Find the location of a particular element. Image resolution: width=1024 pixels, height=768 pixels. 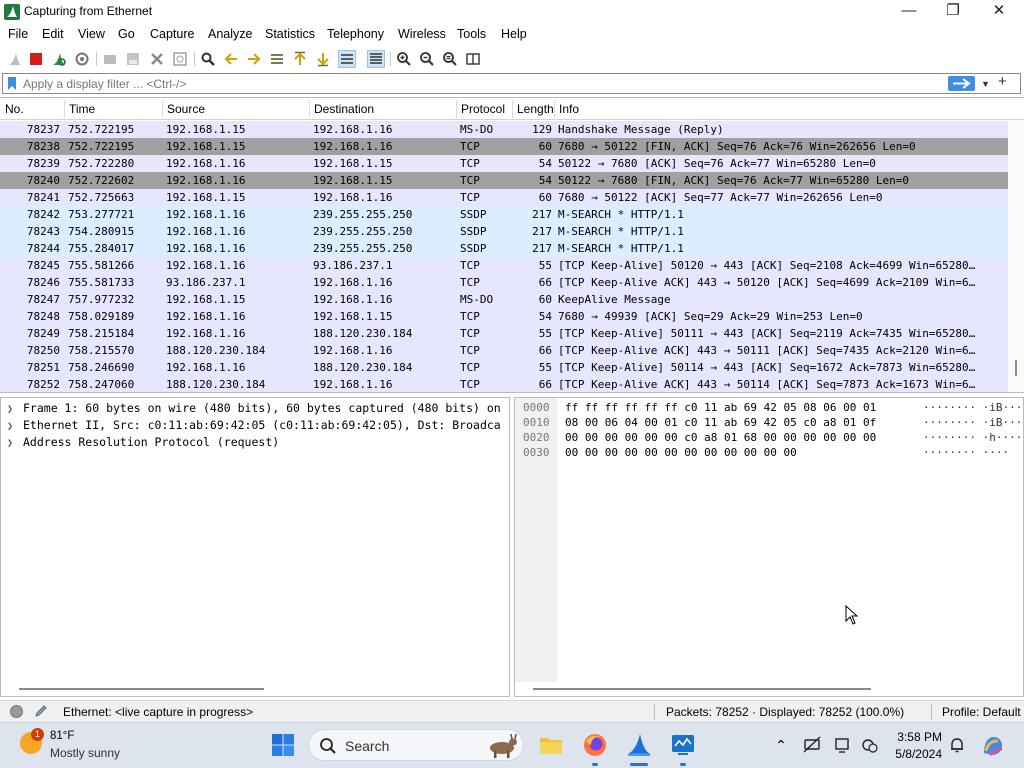

column-protocol: Protocol is located at coordinates (483, 109).